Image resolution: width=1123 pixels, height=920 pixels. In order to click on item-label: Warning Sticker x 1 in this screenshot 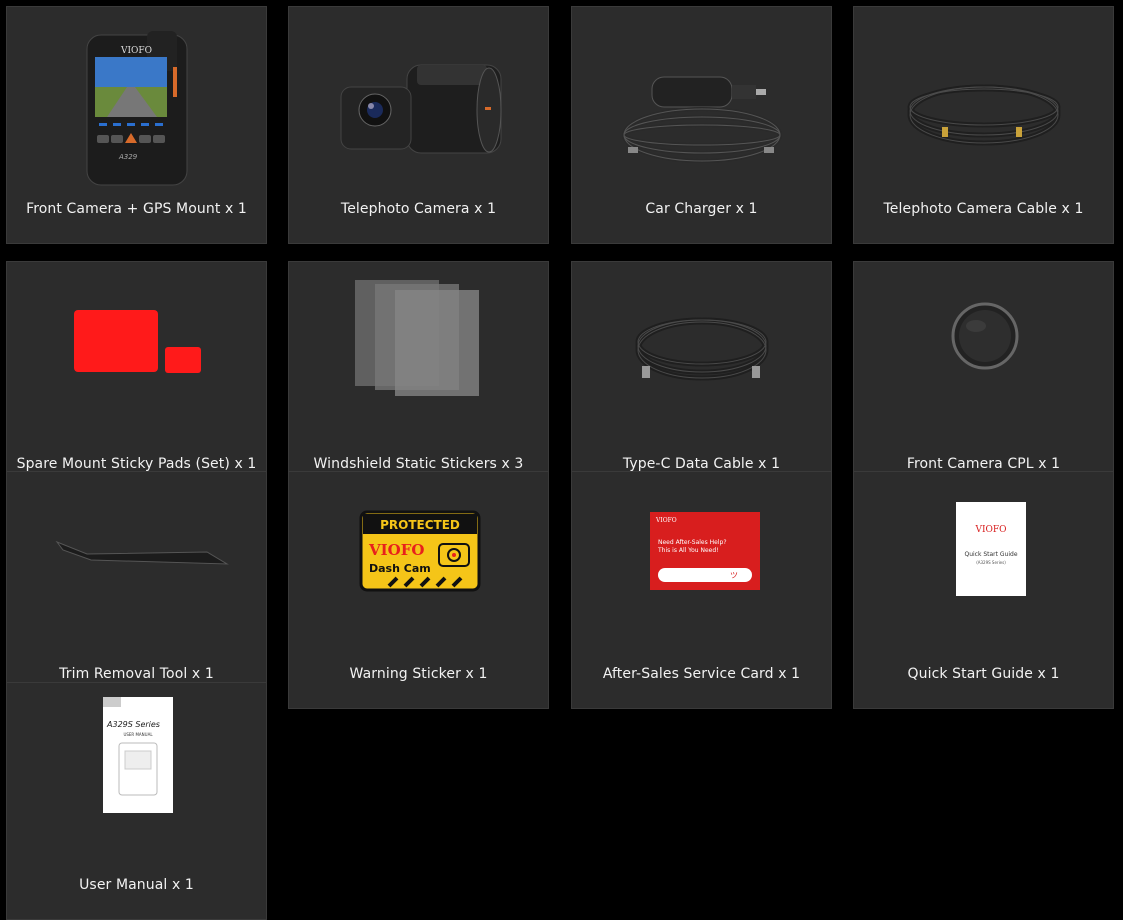, I will do `click(418, 674)`.